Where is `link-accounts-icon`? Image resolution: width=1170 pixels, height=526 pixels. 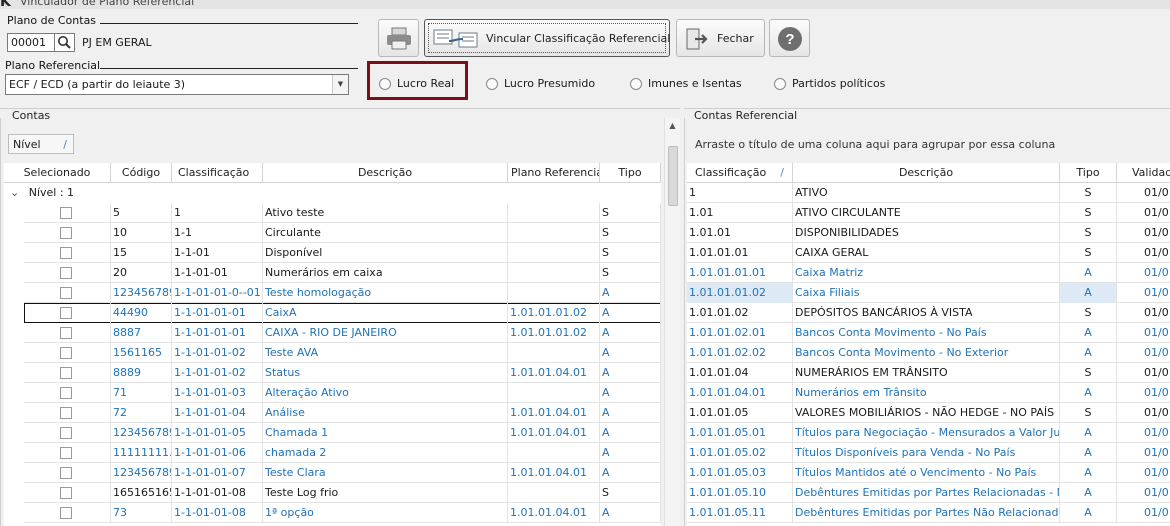
link-accounts-icon is located at coordinates (455, 38).